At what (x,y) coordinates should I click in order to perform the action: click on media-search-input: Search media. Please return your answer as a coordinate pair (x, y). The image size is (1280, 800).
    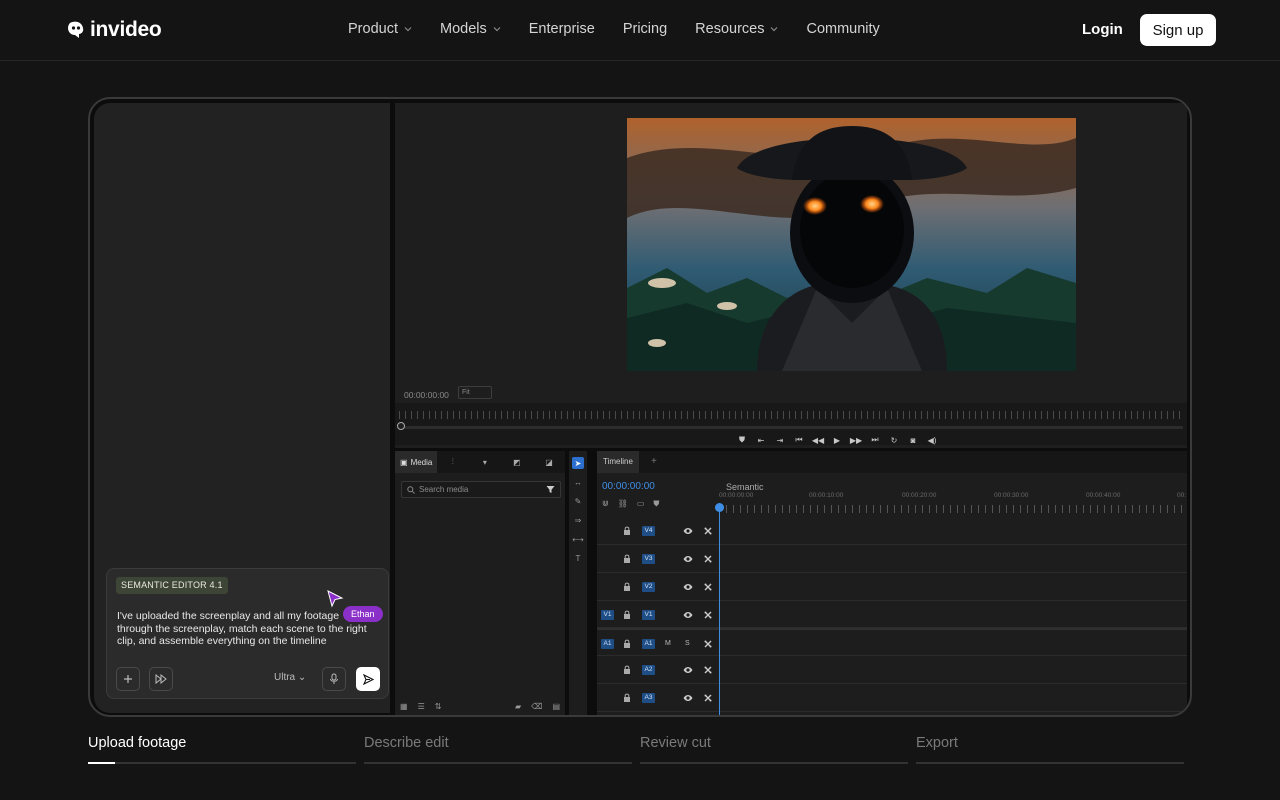
    Looking at the image, I should click on (481, 489).